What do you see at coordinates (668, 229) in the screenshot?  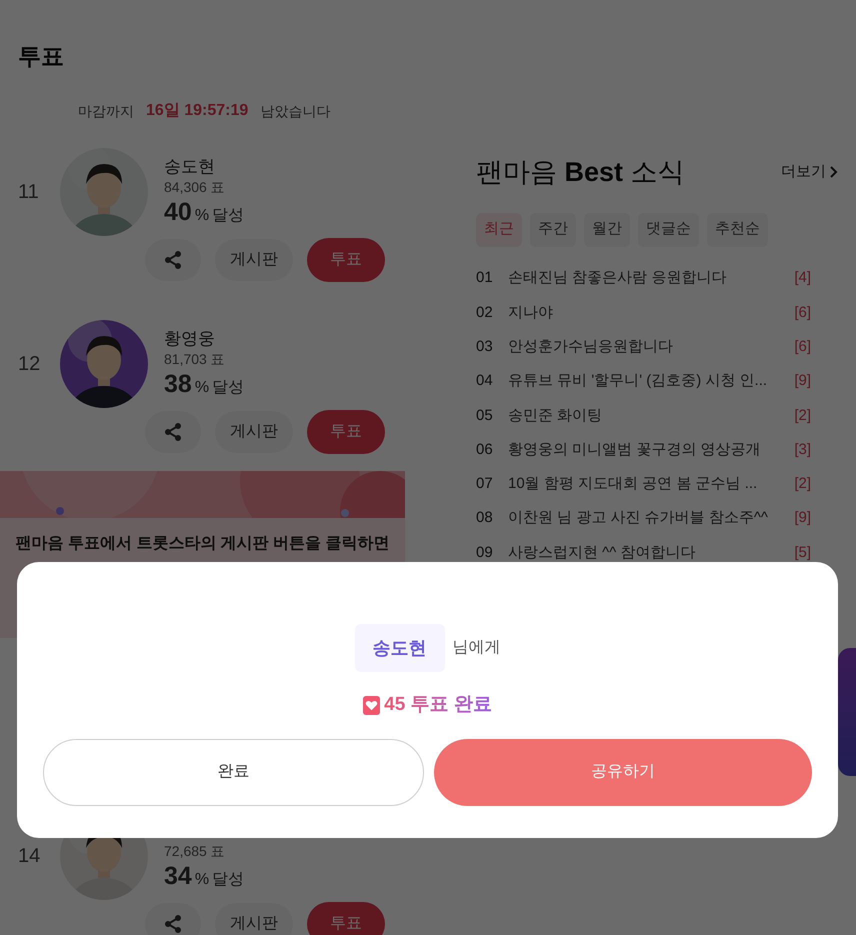 I see `filter-tab: 댓글순` at bounding box center [668, 229].